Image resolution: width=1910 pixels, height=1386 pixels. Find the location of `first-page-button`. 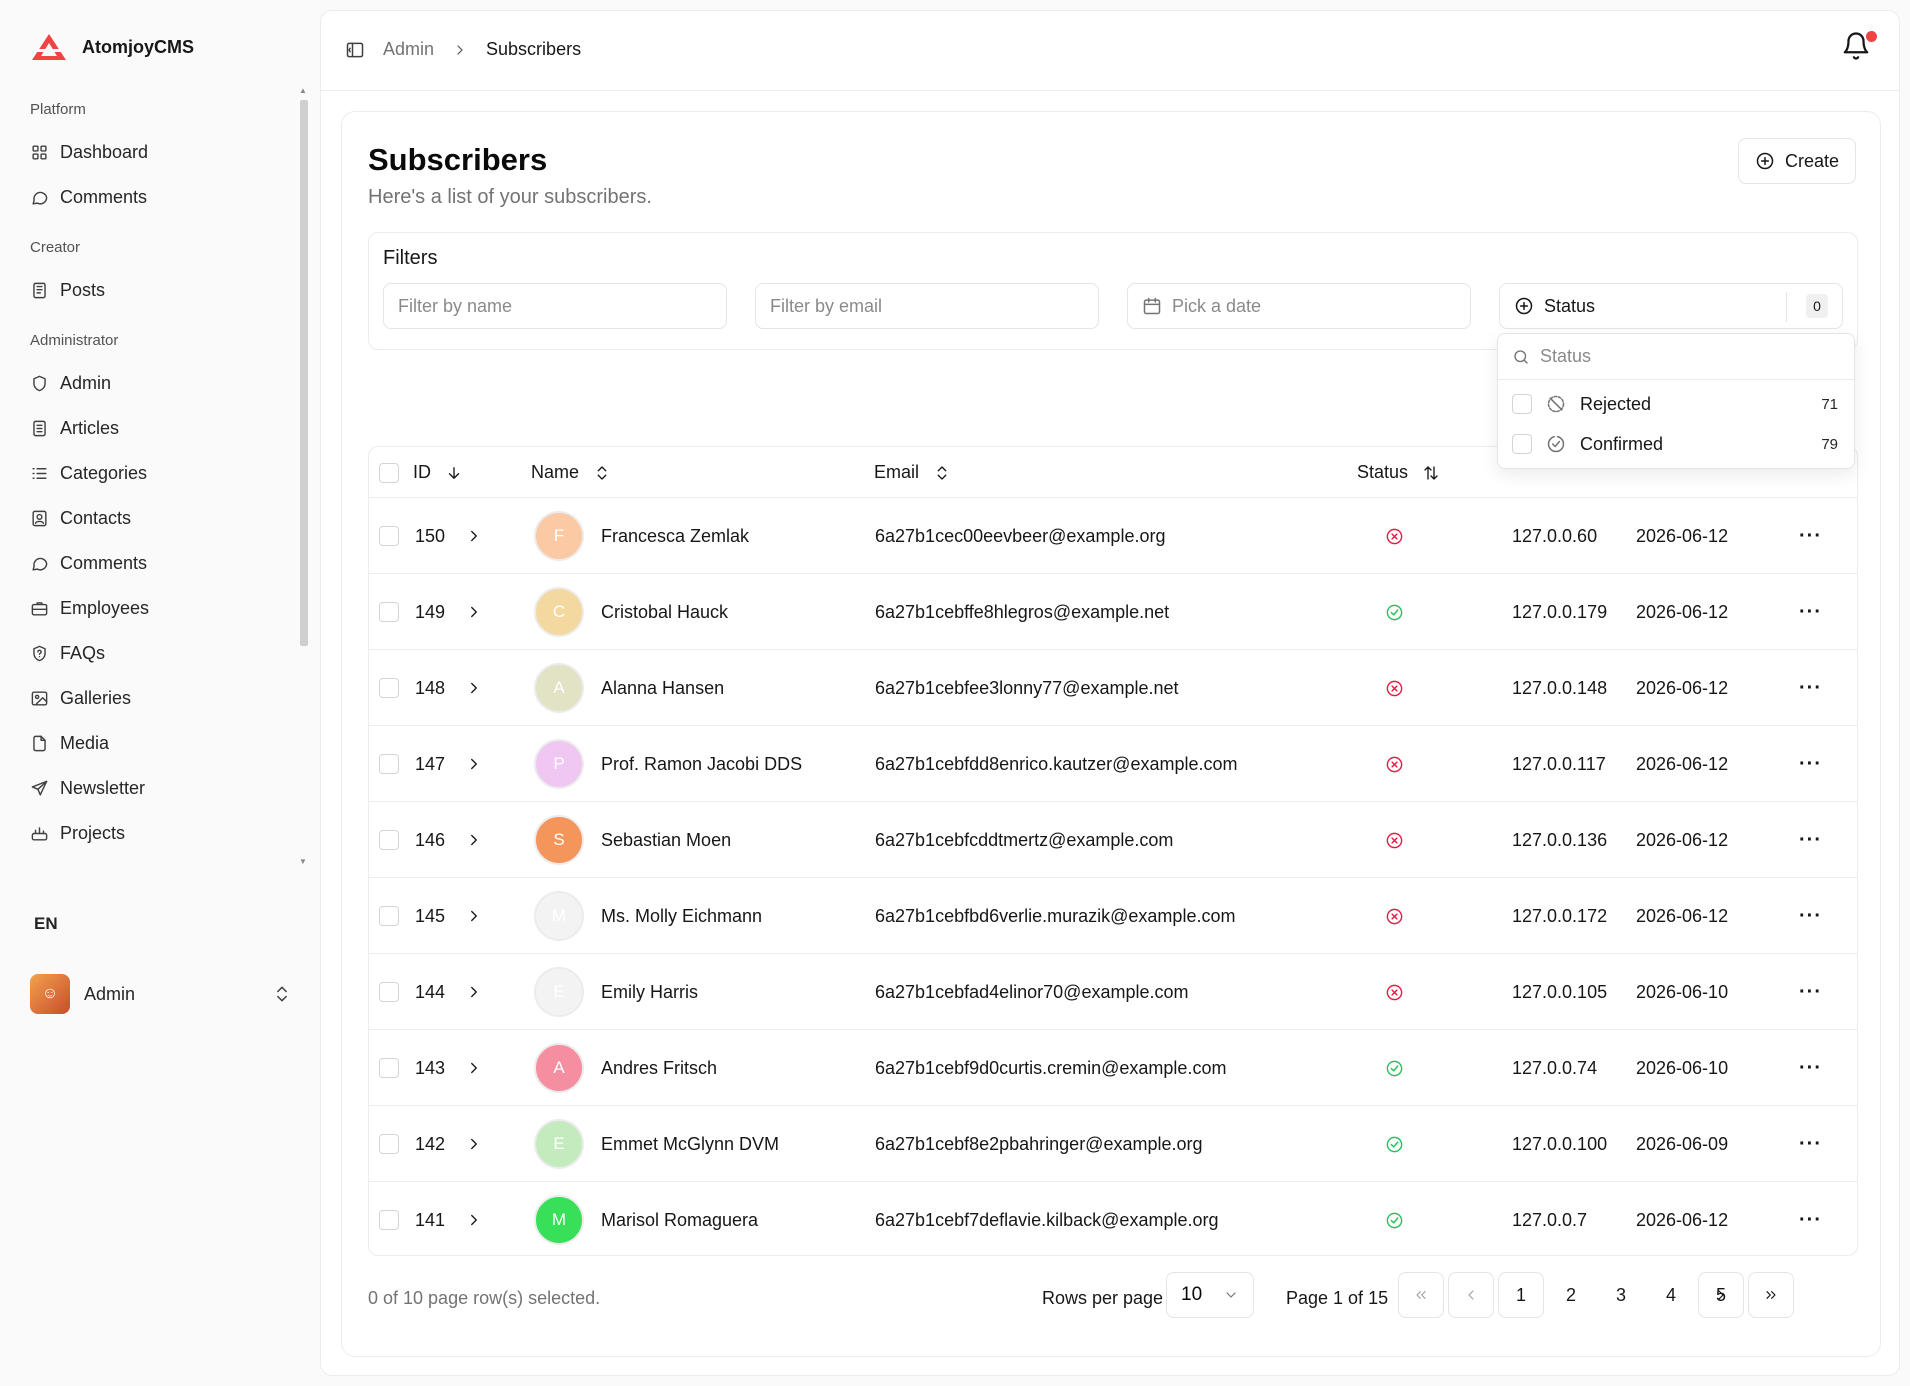

first-page-button is located at coordinates (1421, 1295).